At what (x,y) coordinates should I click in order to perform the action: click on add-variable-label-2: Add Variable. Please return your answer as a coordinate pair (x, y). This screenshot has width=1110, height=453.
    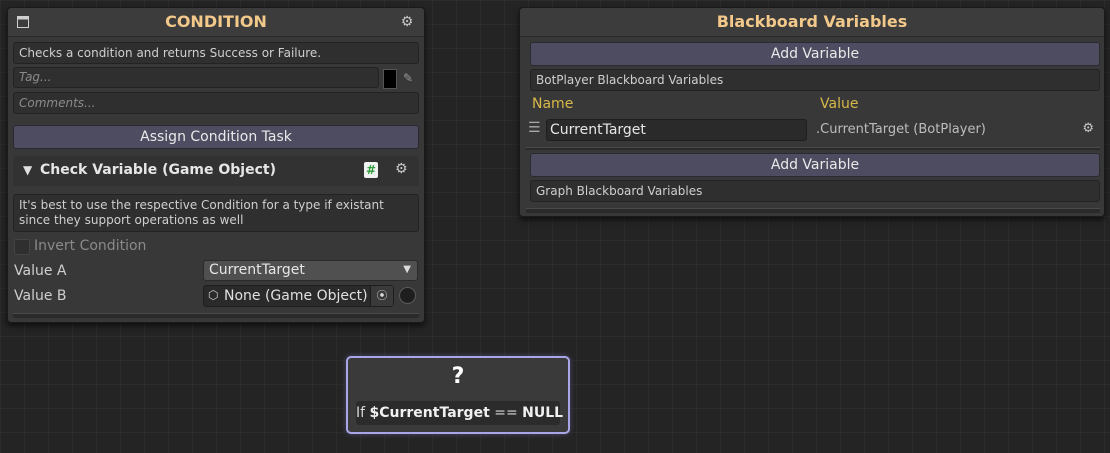
    Looking at the image, I should click on (815, 165).